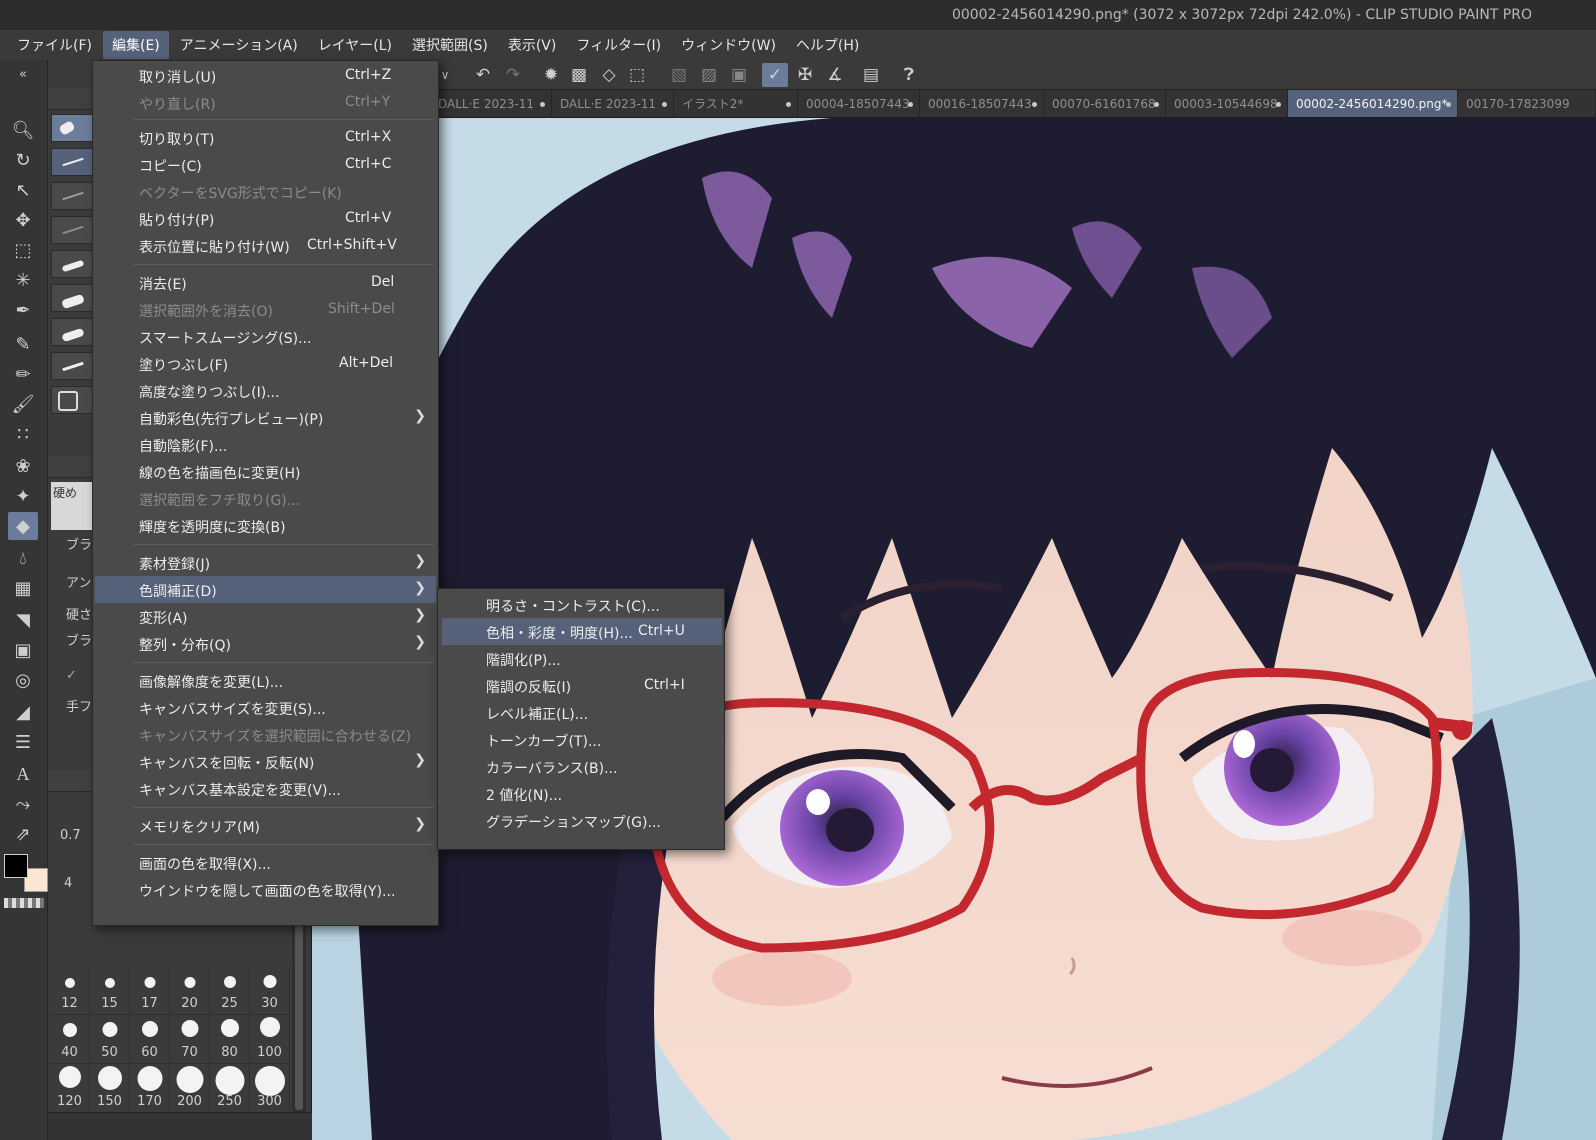 The image size is (1596, 1140). What do you see at coordinates (265, 102) in the screenshot?
I see `menu-redo: やり直し(R) Ctrl+Y` at bounding box center [265, 102].